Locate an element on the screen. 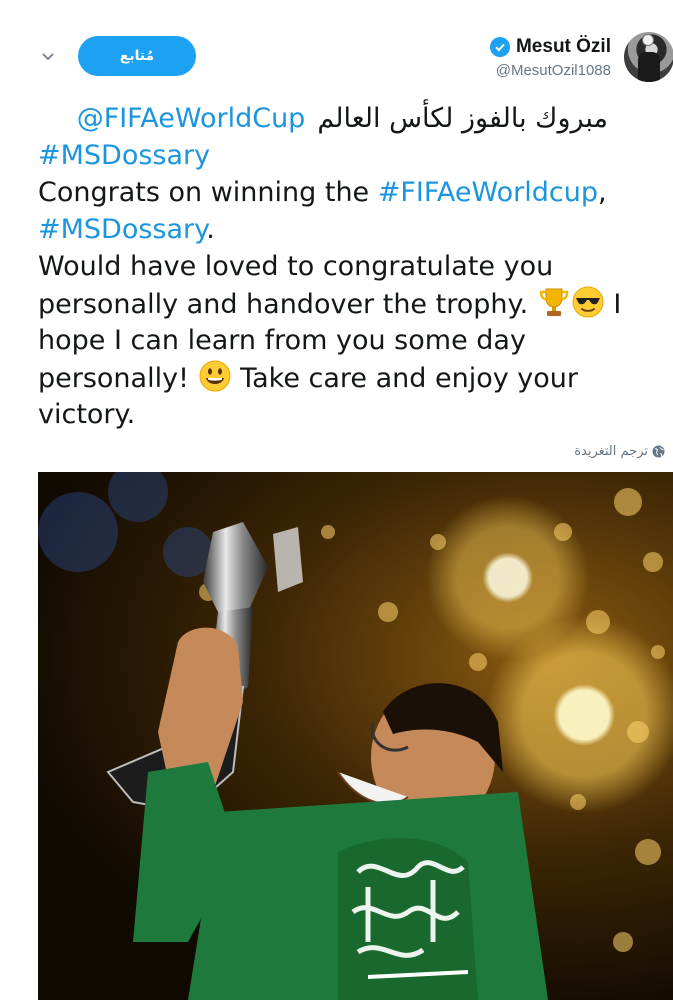 This screenshot has height=1000, width=673. tweet-line-3: Congrats on winning the #FIFAeWorldcup, is located at coordinates (353, 192).